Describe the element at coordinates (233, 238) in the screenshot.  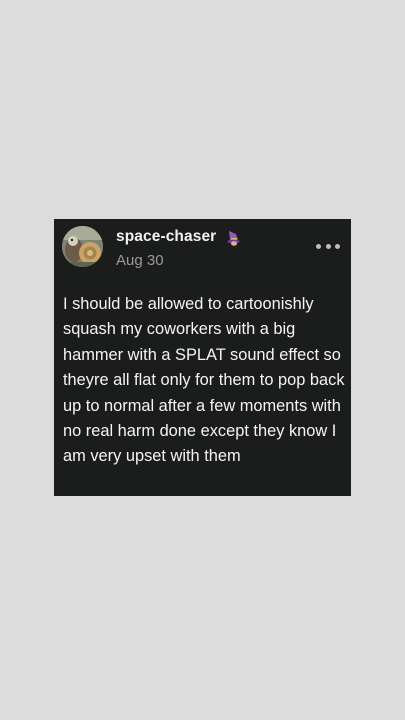
I see `witch-hat-icon` at that location.